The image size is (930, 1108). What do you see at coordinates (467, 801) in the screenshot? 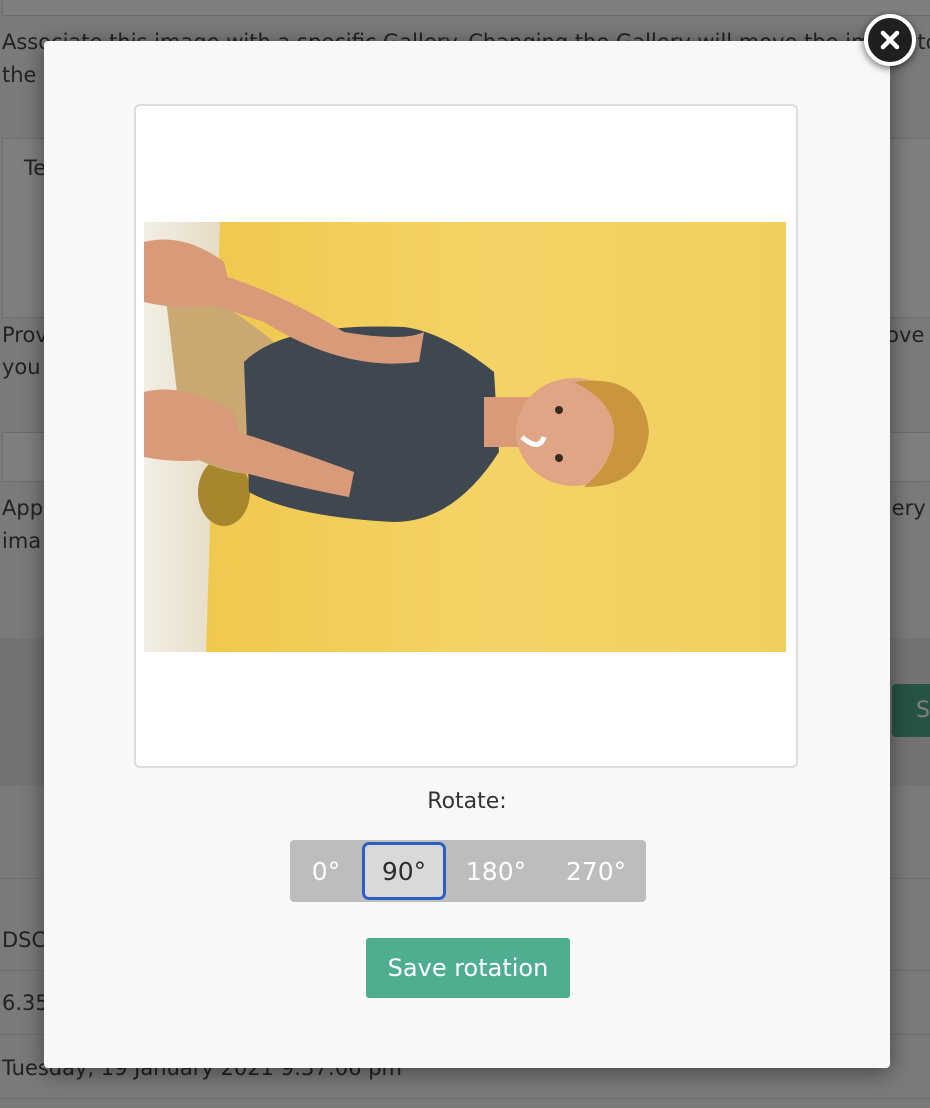
I see `rotate-label: Rotate:` at bounding box center [467, 801].